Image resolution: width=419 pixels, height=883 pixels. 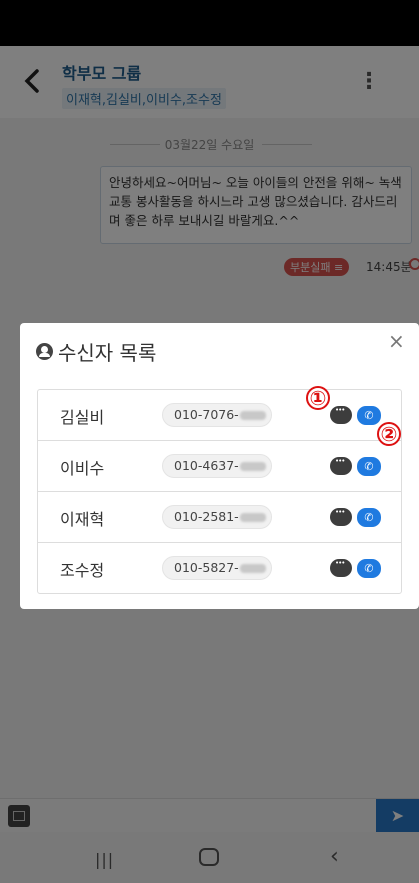 I want to click on recipient-row: 김실비 010-7076- ✆, so click(x=219, y=415).